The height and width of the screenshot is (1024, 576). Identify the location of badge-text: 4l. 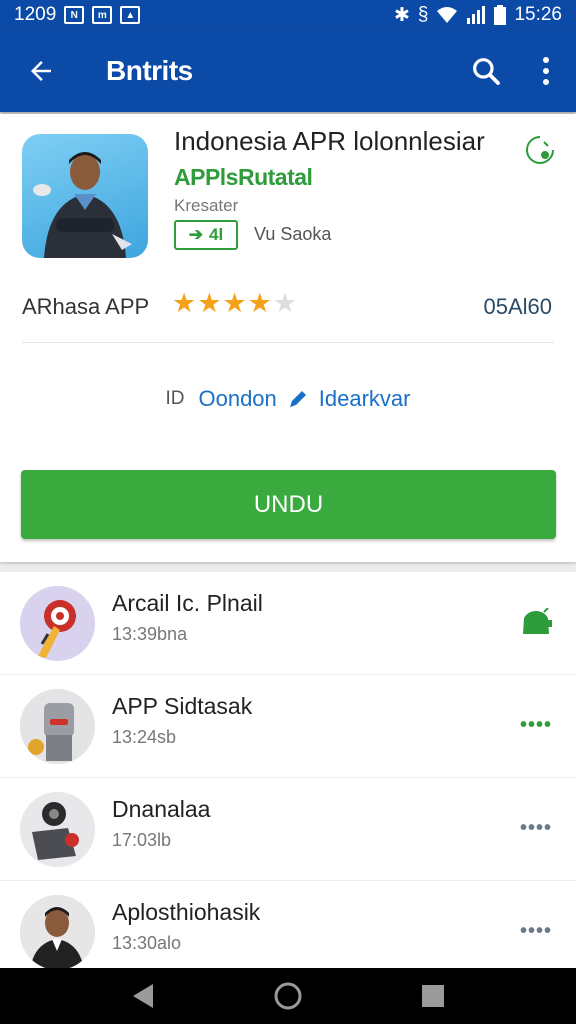
(216, 234).